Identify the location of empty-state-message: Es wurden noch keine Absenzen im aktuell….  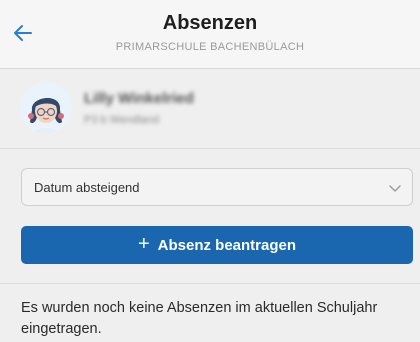
(199, 318).